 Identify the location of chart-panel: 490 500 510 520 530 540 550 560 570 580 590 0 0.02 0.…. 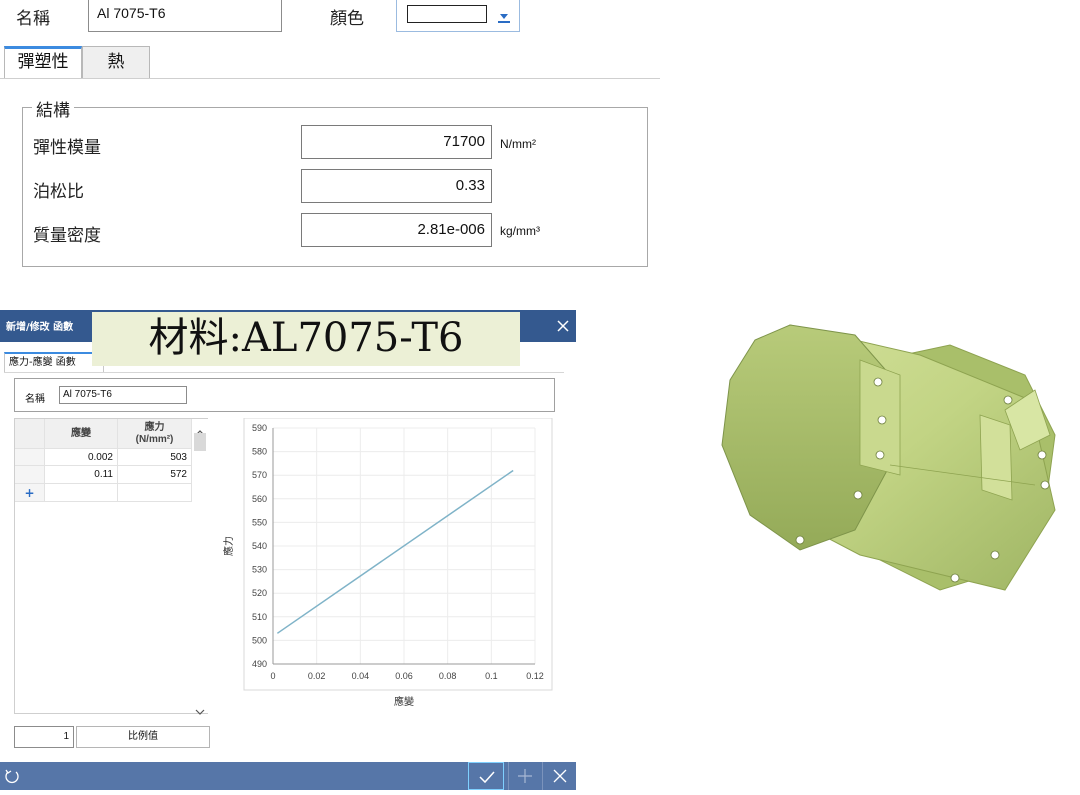
(384, 565).